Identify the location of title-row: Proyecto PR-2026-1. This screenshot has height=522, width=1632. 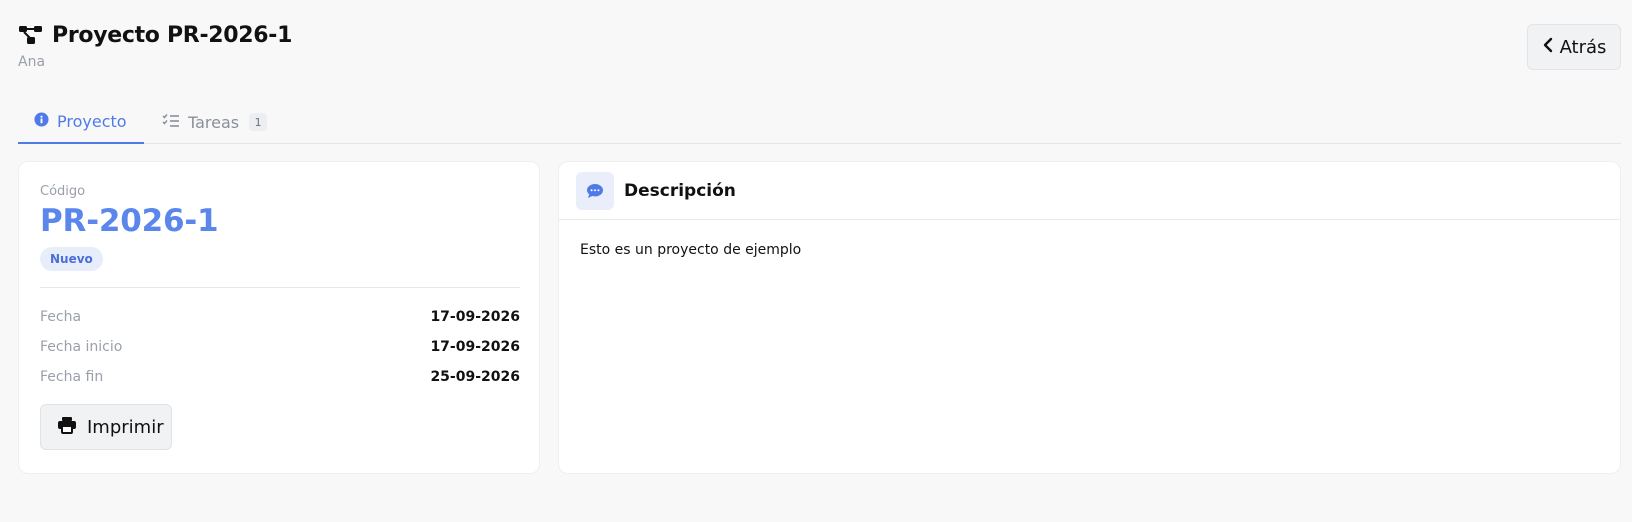
(155, 35).